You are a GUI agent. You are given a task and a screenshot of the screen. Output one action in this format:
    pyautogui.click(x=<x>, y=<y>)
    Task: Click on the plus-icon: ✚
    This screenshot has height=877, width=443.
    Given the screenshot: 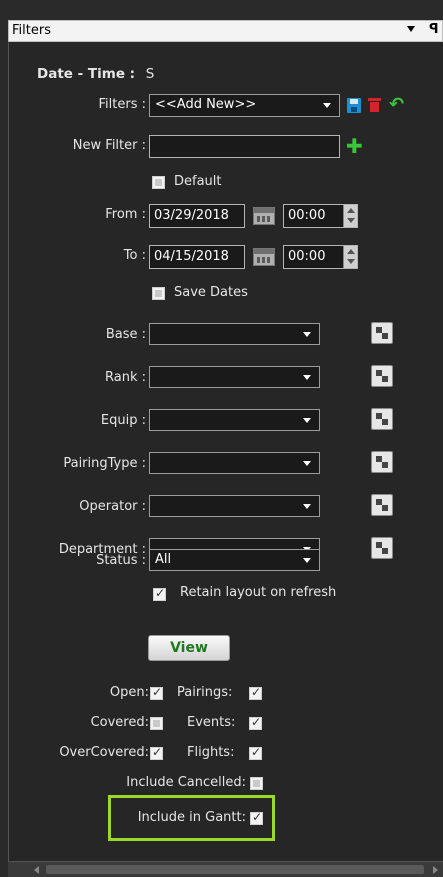 What is the action you would take?
    pyautogui.click(x=354, y=146)
    